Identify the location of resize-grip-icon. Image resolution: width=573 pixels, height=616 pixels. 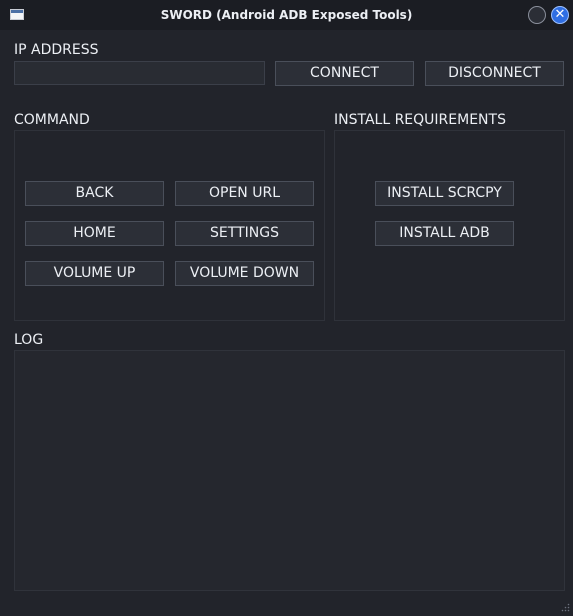
(565, 608).